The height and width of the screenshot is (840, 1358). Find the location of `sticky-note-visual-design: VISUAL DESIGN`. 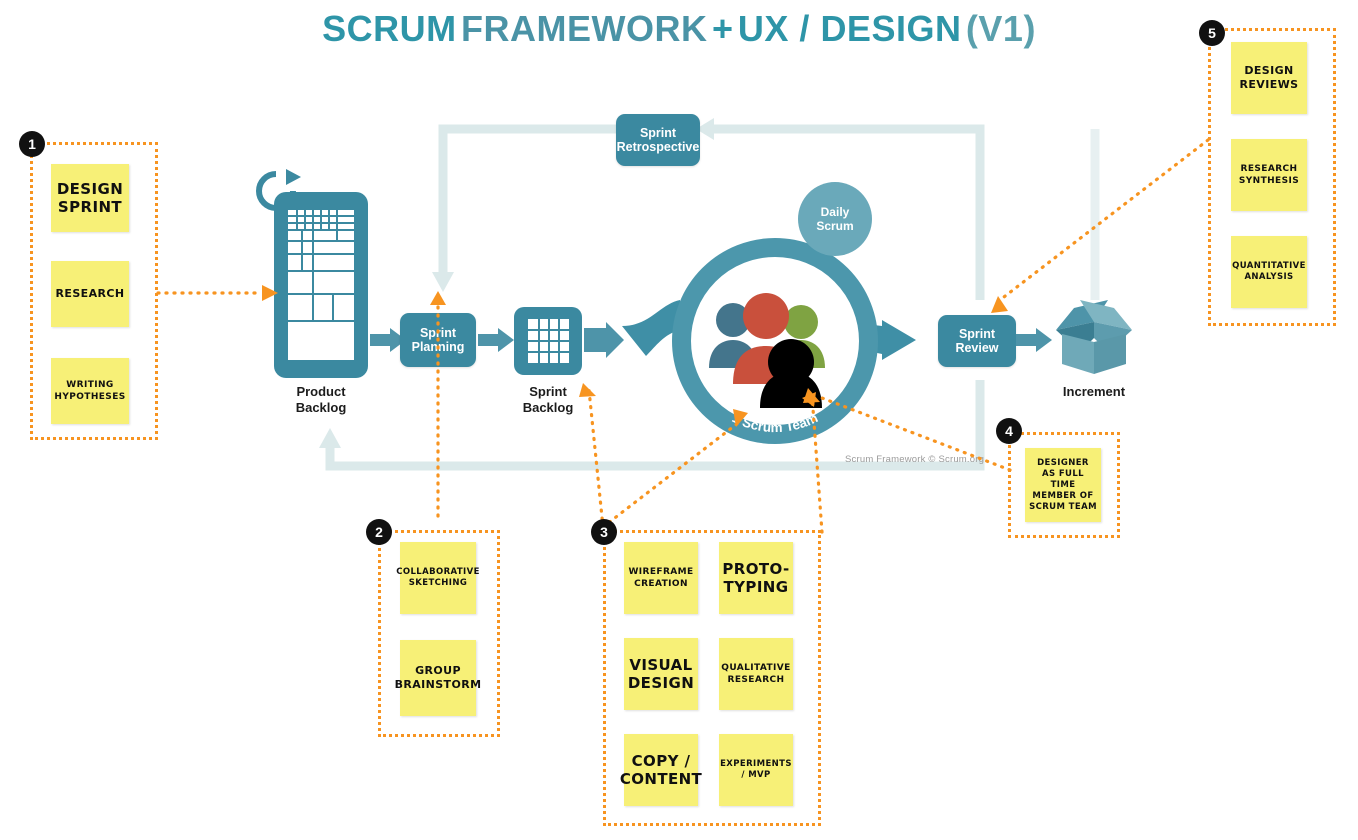

sticky-note-visual-design: VISUAL DESIGN is located at coordinates (661, 674).